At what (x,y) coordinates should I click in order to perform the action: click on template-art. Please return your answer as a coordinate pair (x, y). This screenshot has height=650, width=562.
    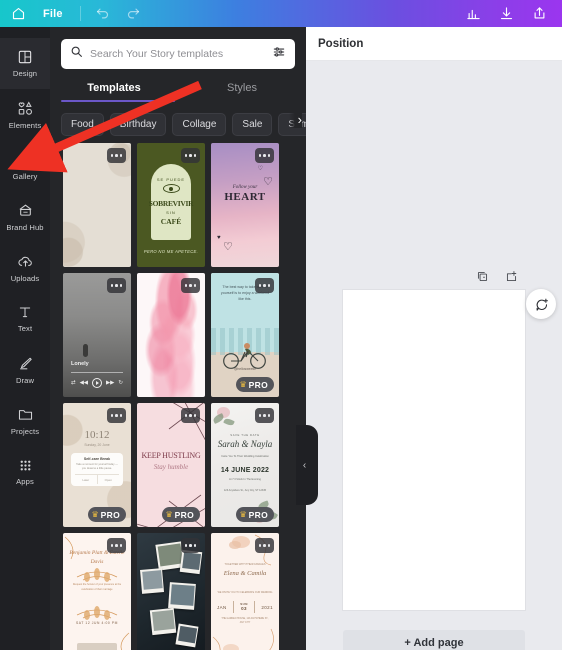
    Looking at the image, I should click on (86, 350).